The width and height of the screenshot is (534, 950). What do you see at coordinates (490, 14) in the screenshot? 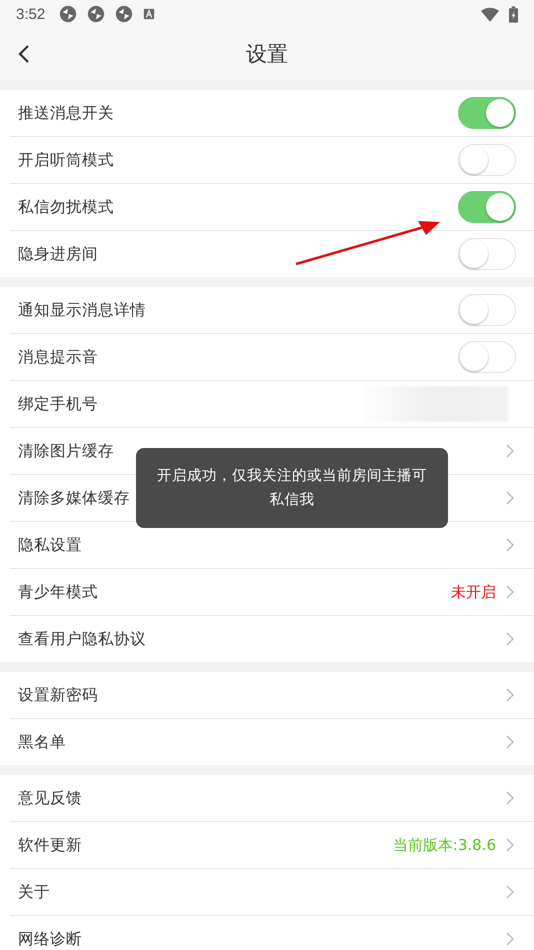
I see `wifi-icon` at bounding box center [490, 14].